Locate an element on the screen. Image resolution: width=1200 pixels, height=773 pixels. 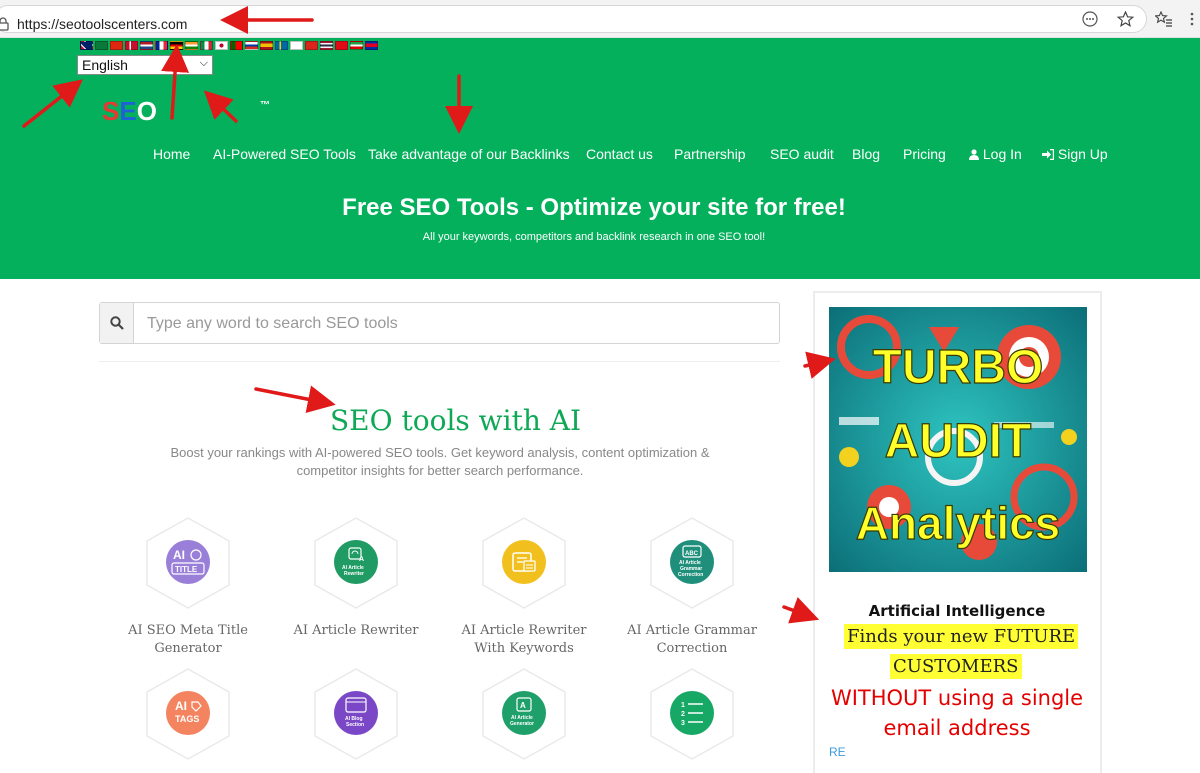
arrow-to-section-title is located at coordinates (295, 399).